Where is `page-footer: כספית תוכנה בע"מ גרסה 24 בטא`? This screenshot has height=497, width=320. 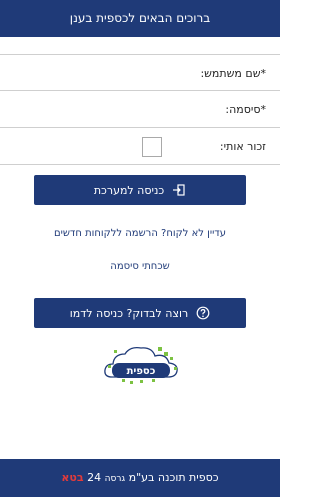 page-footer: כספית תוכנה בע"מ גרסה 24 בטא is located at coordinates (140, 478).